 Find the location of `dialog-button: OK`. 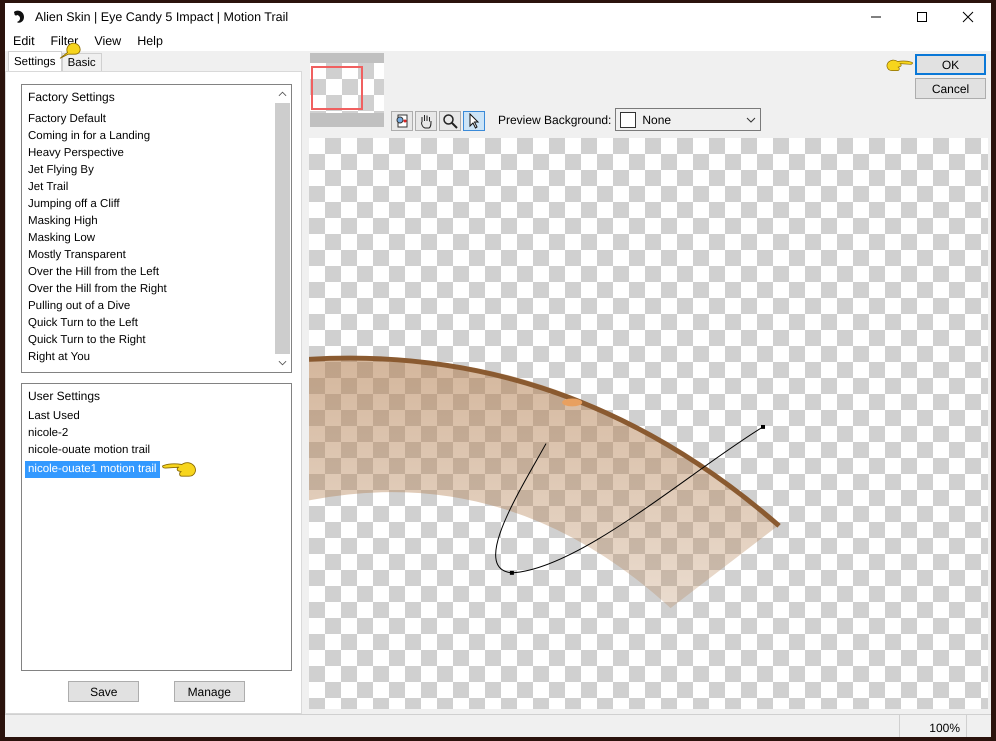

dialog-button: OK is located at coordinates (950, 64).